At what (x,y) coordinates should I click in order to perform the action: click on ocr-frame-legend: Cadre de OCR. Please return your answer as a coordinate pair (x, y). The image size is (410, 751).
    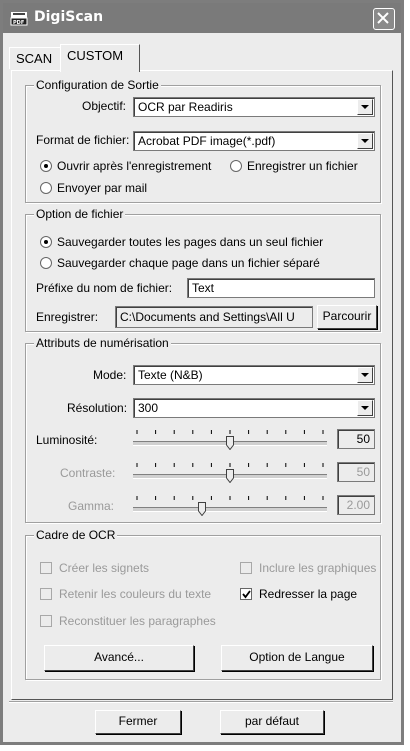
    Looking at the image, I should click on (76, 535).